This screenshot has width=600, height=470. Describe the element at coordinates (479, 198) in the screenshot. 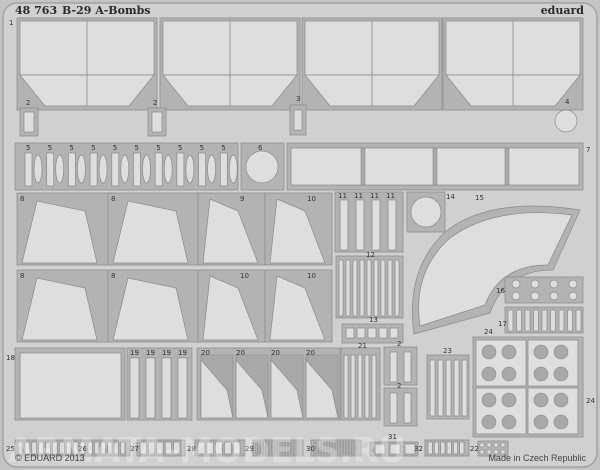

I see `part-number-15: 15` at that location.